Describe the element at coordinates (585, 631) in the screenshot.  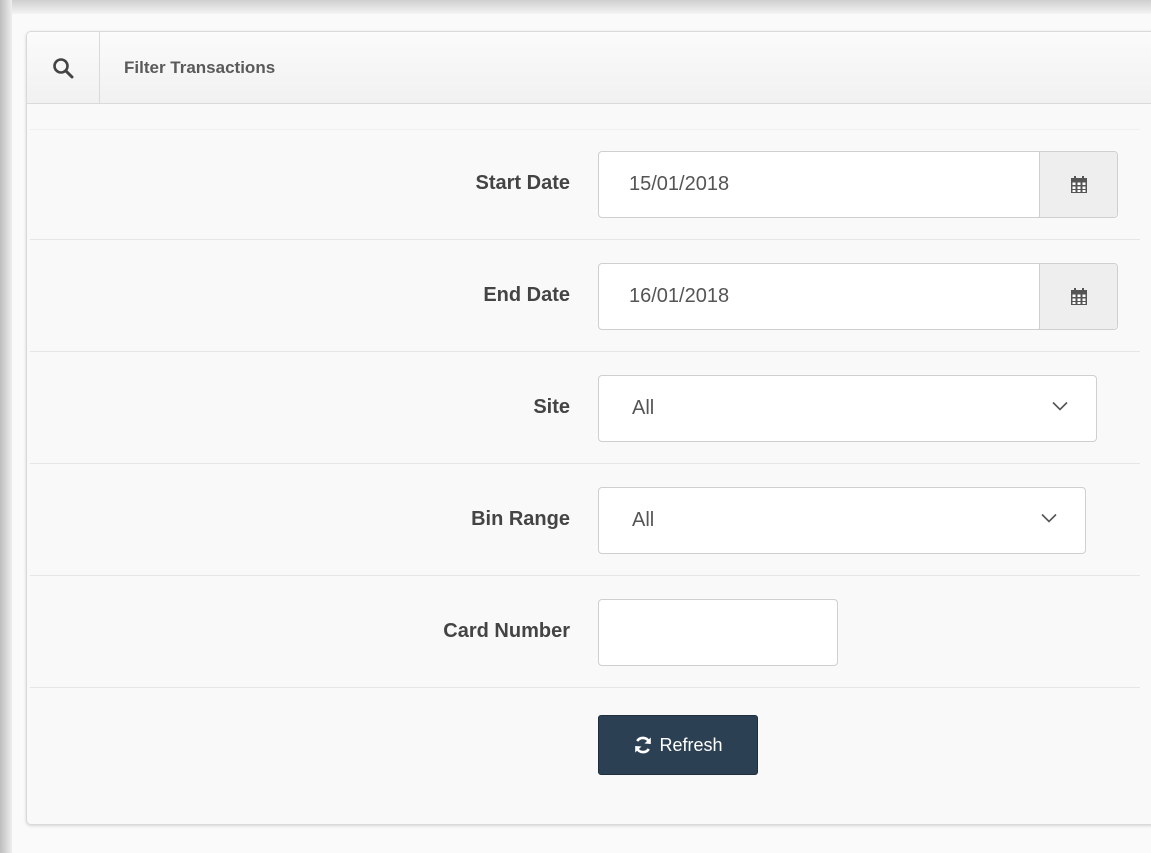
I see `form-row-card-number` at that location.